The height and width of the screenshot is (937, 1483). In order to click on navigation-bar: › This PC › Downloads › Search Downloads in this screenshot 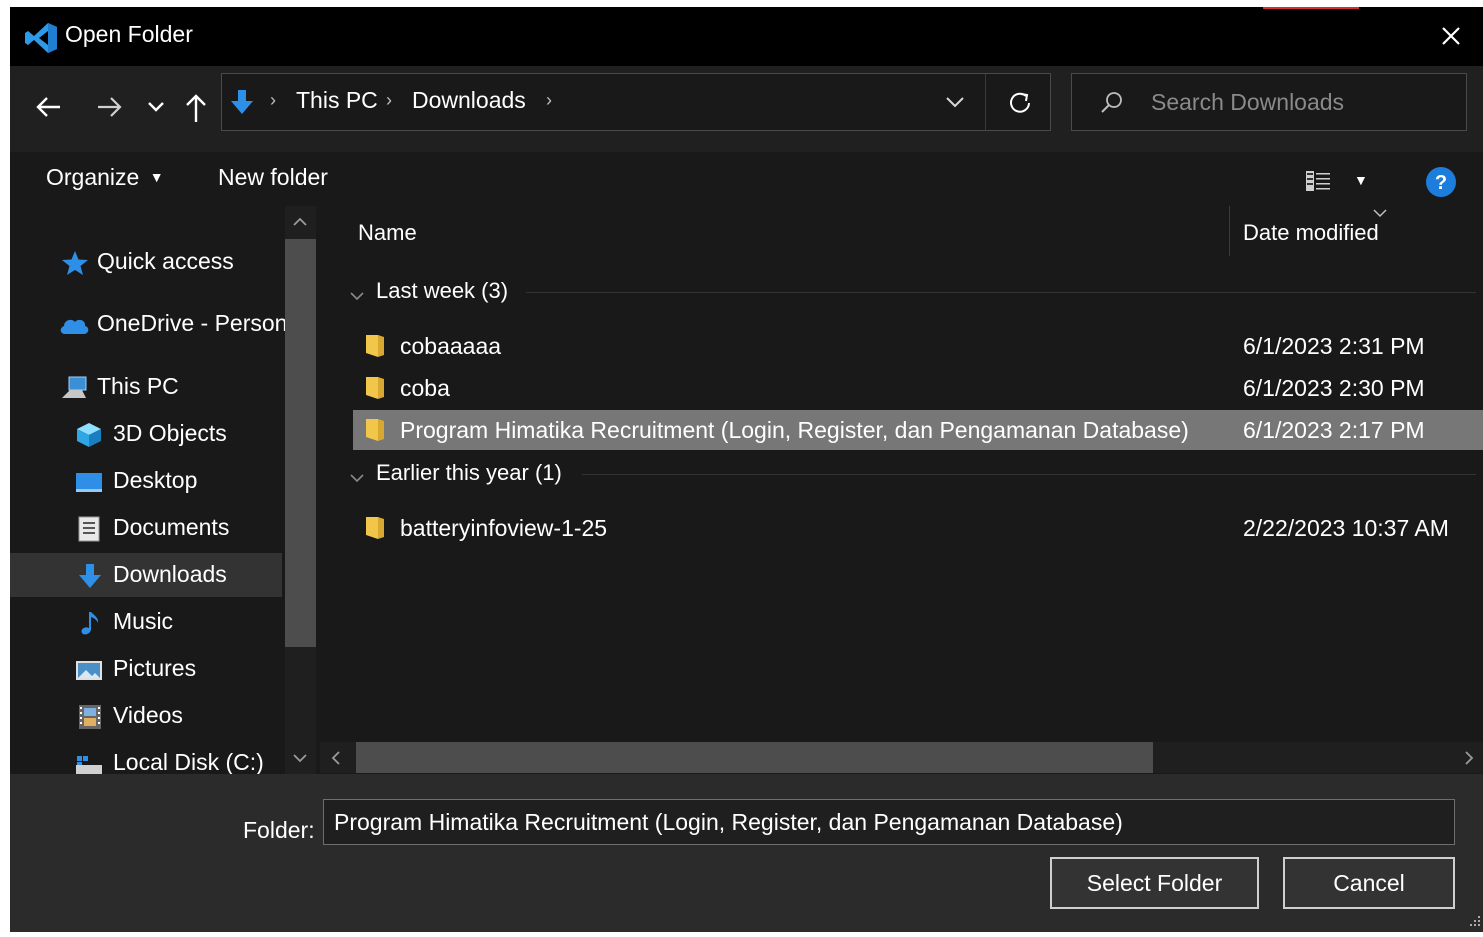, I will do `click(746, 109)`.